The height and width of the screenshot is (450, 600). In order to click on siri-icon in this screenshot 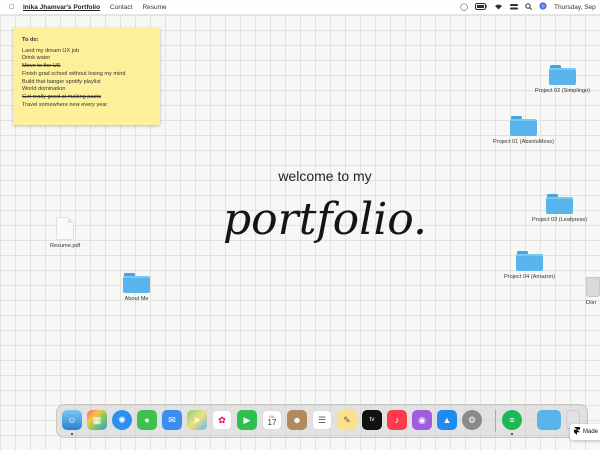, I will do `click(543, 7)`.